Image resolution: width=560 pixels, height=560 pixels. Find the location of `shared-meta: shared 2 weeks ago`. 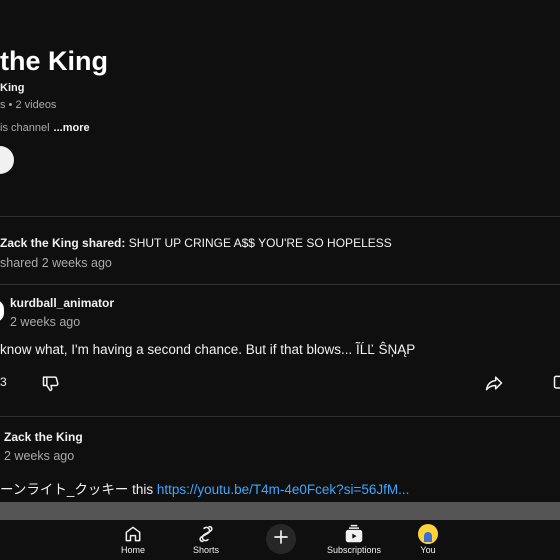

shared-meta: shared 2 weeks ago is located at coordinates (56, 263).